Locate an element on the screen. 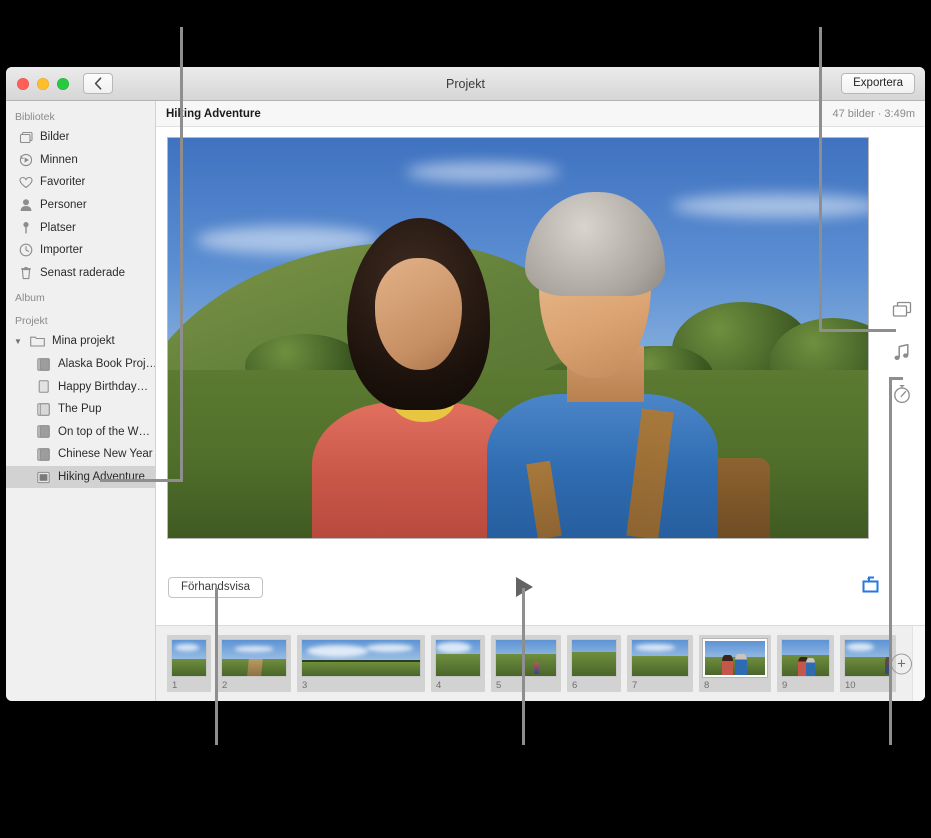 The image size is (931, 838). traffic-light-group is located at coordinates (43, 83).